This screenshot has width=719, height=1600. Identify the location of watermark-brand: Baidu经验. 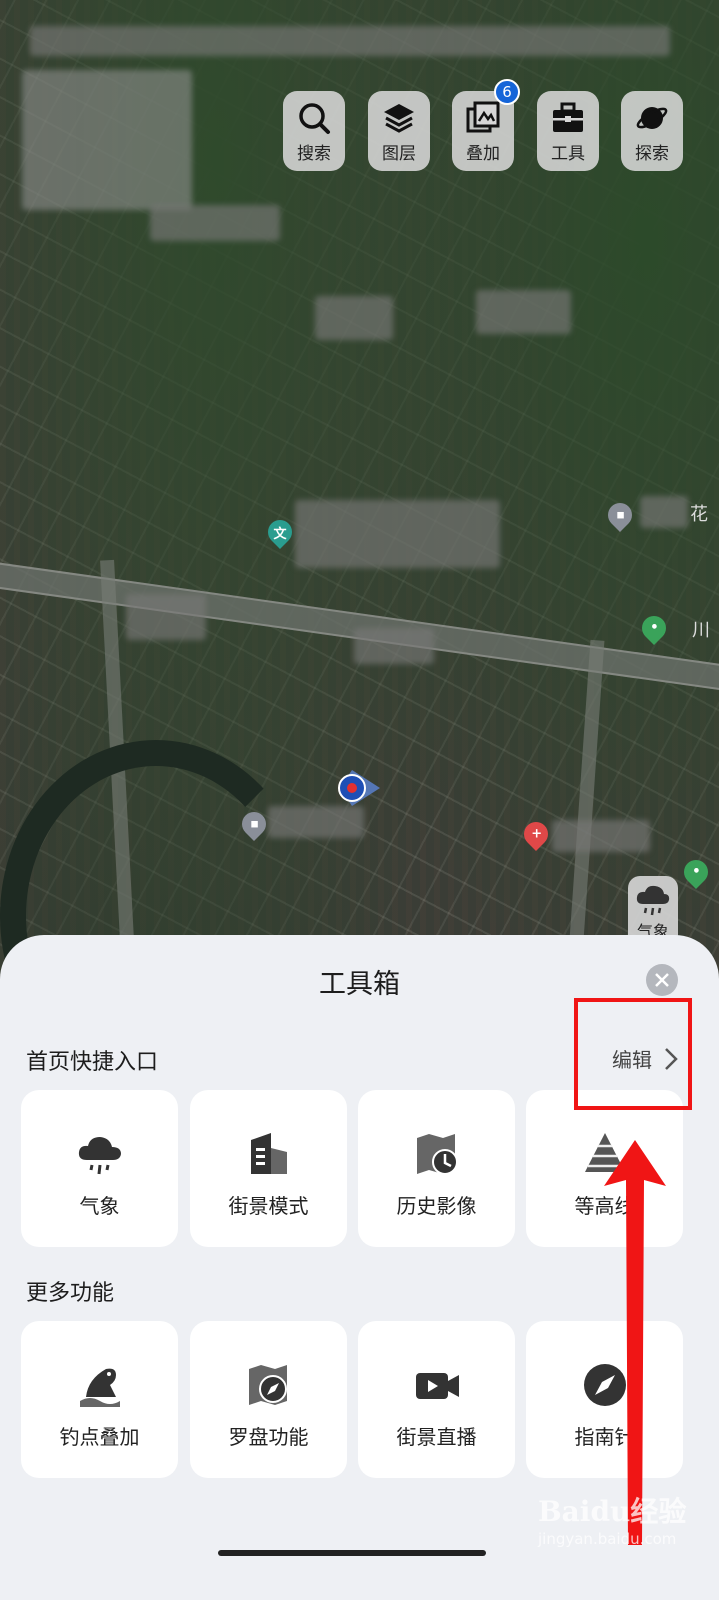
(612, 1511).